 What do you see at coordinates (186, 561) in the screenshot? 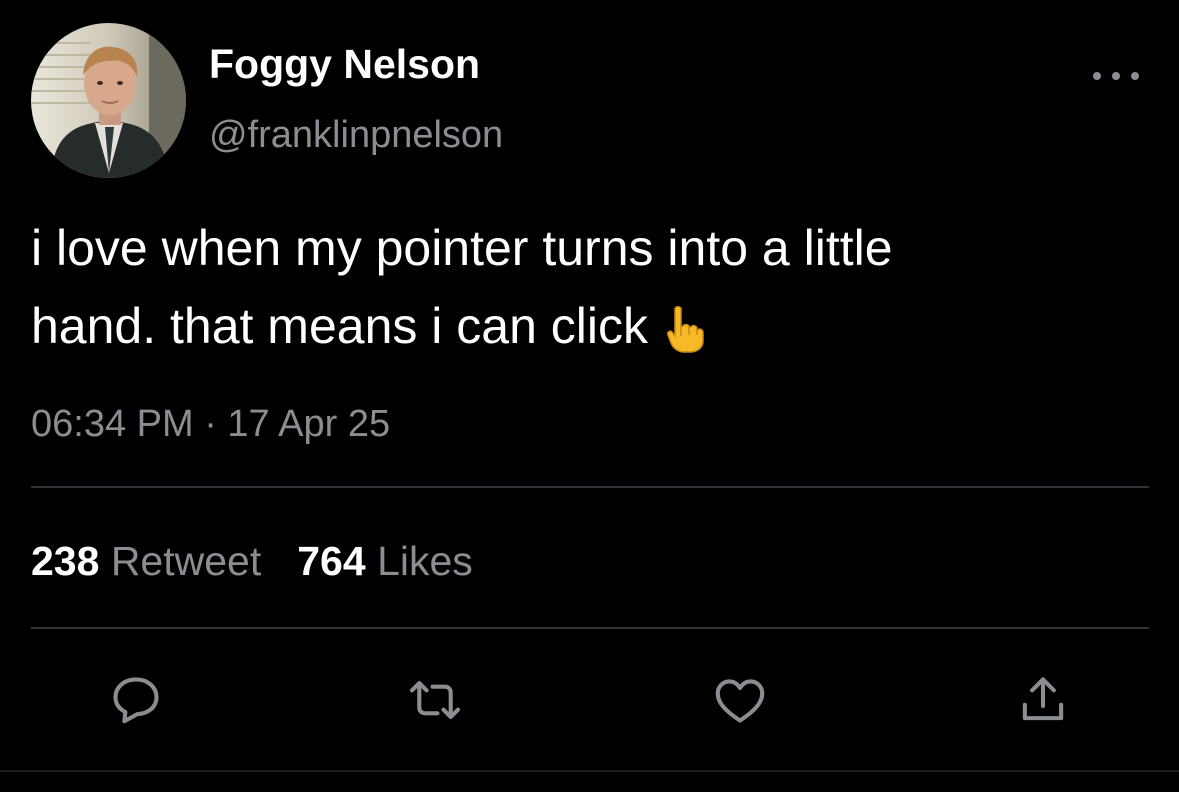
I see `retweets-label: Retweet` at bounding box center [186, 561].